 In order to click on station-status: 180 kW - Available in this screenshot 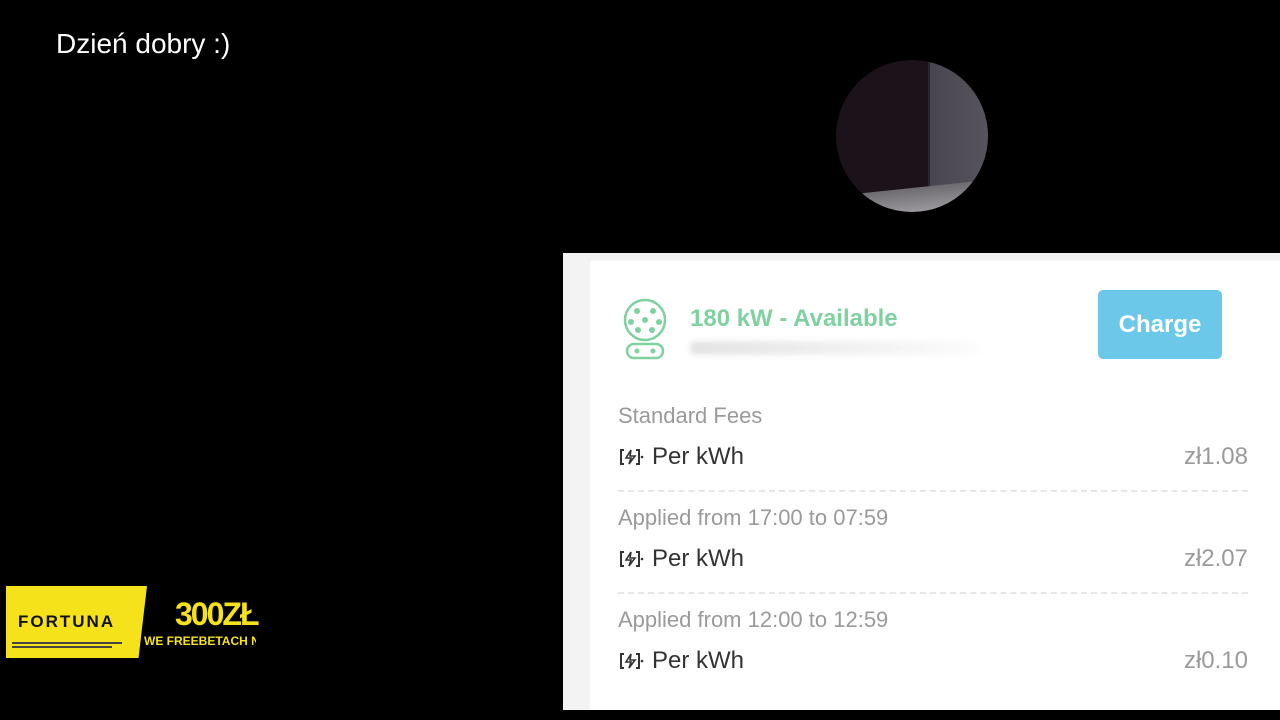, I will do `click(794, 318)`.